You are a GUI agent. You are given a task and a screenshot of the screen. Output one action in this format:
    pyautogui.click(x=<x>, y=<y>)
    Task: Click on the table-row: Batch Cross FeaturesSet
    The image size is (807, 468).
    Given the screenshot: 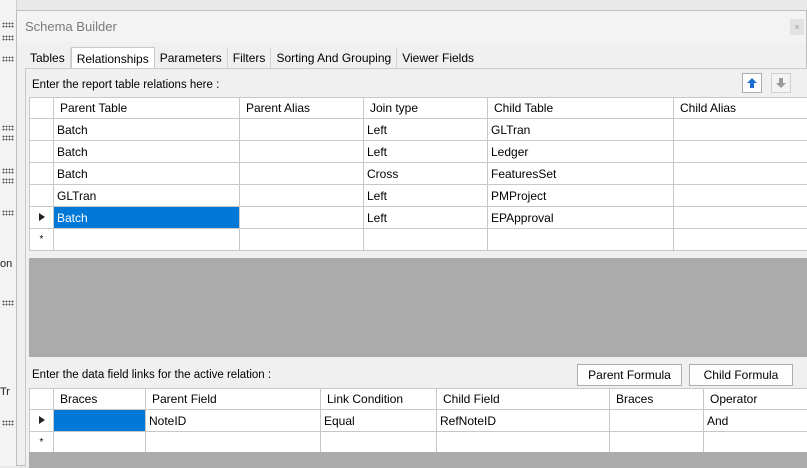 What is the action you would take?
    pyautogui.click(x=418, y=174)
    